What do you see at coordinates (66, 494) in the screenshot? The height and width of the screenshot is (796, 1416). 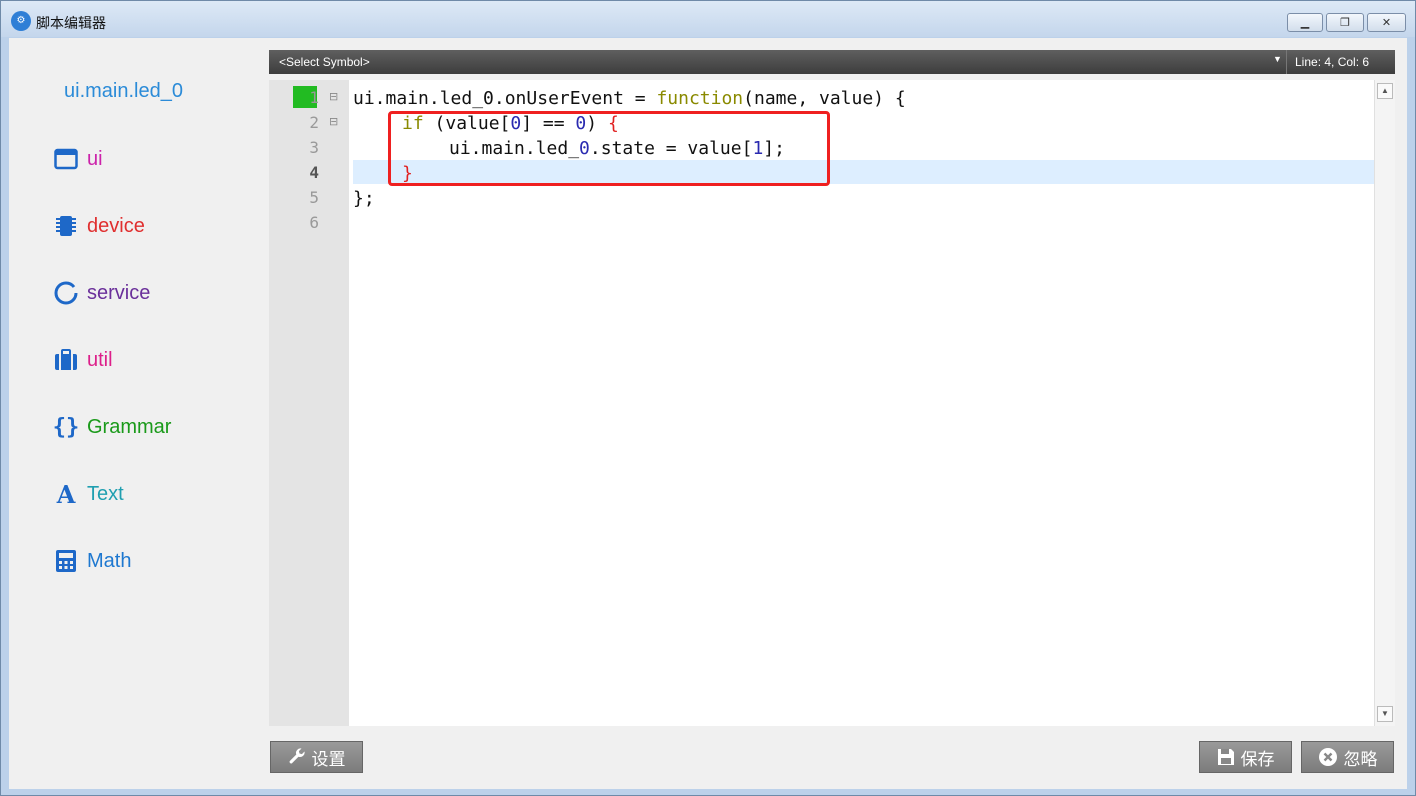 I see `letter-a-icon: A` at bounding box center [66, 494].